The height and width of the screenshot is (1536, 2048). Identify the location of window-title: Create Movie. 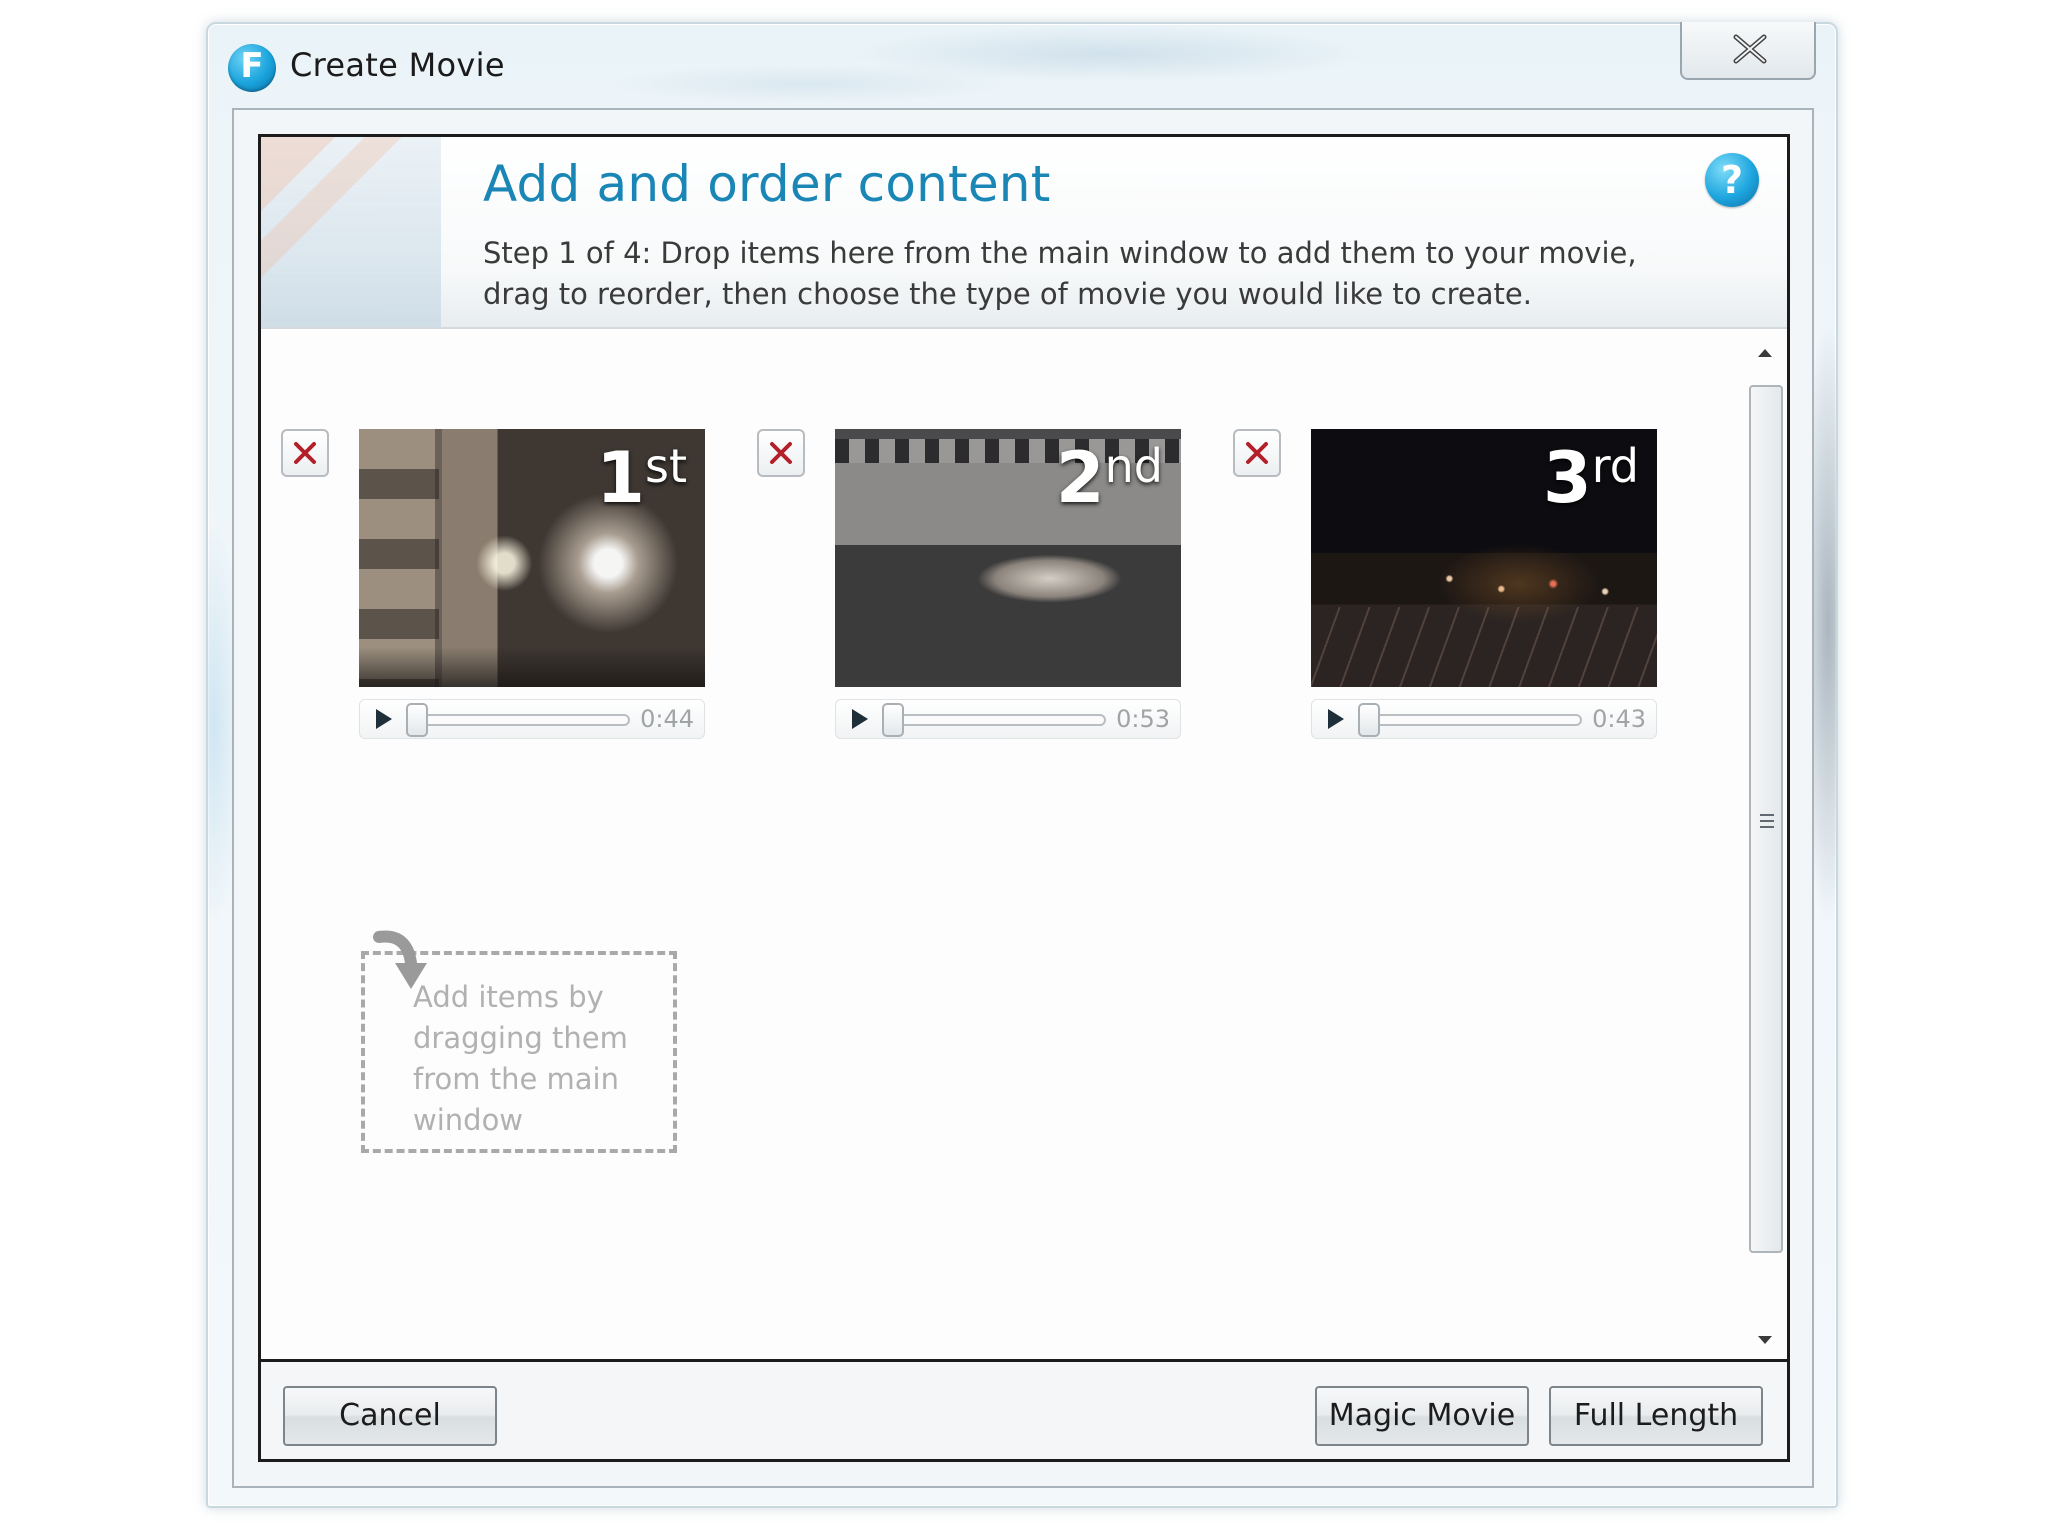
(397, 65).